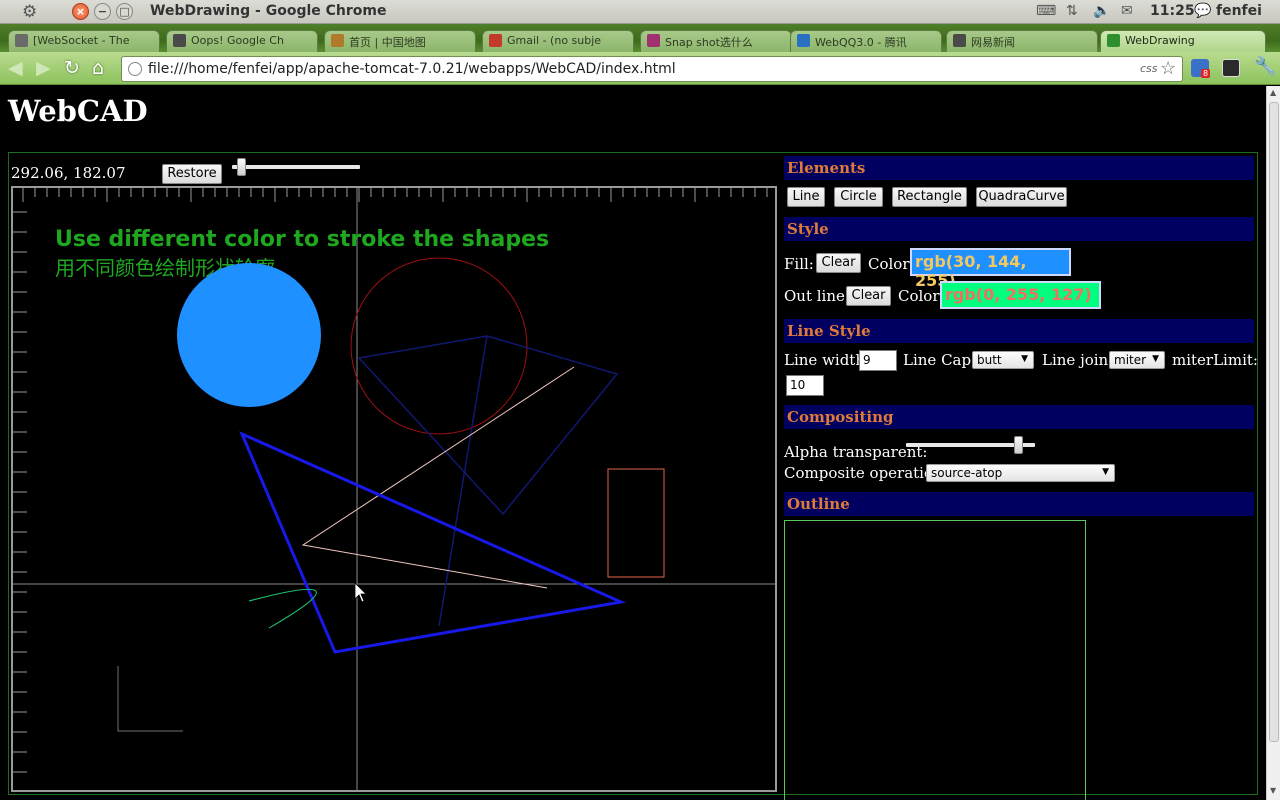 This screenshot has width=1280, height=800. What do you see at coordinates (249, 335) in the screenshot?
I see `filled-circle-shape` at bounding box center [249, 335].